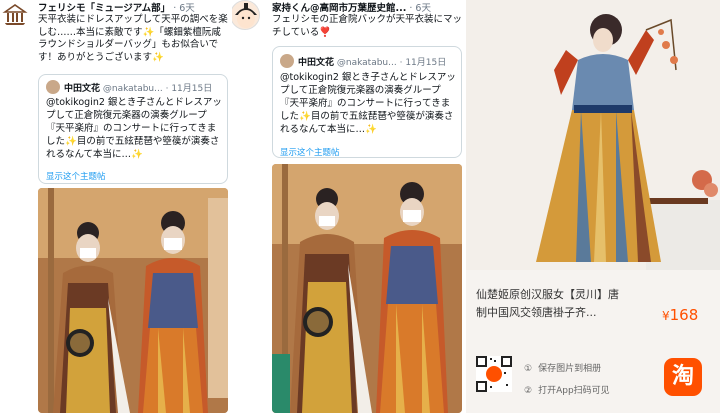  Describe the element at coordinates (367, 26) in the screenshot. I see `tweet-text: フェリシモの正倉院バックが天平衣装にマッチしている❣️` at that location.